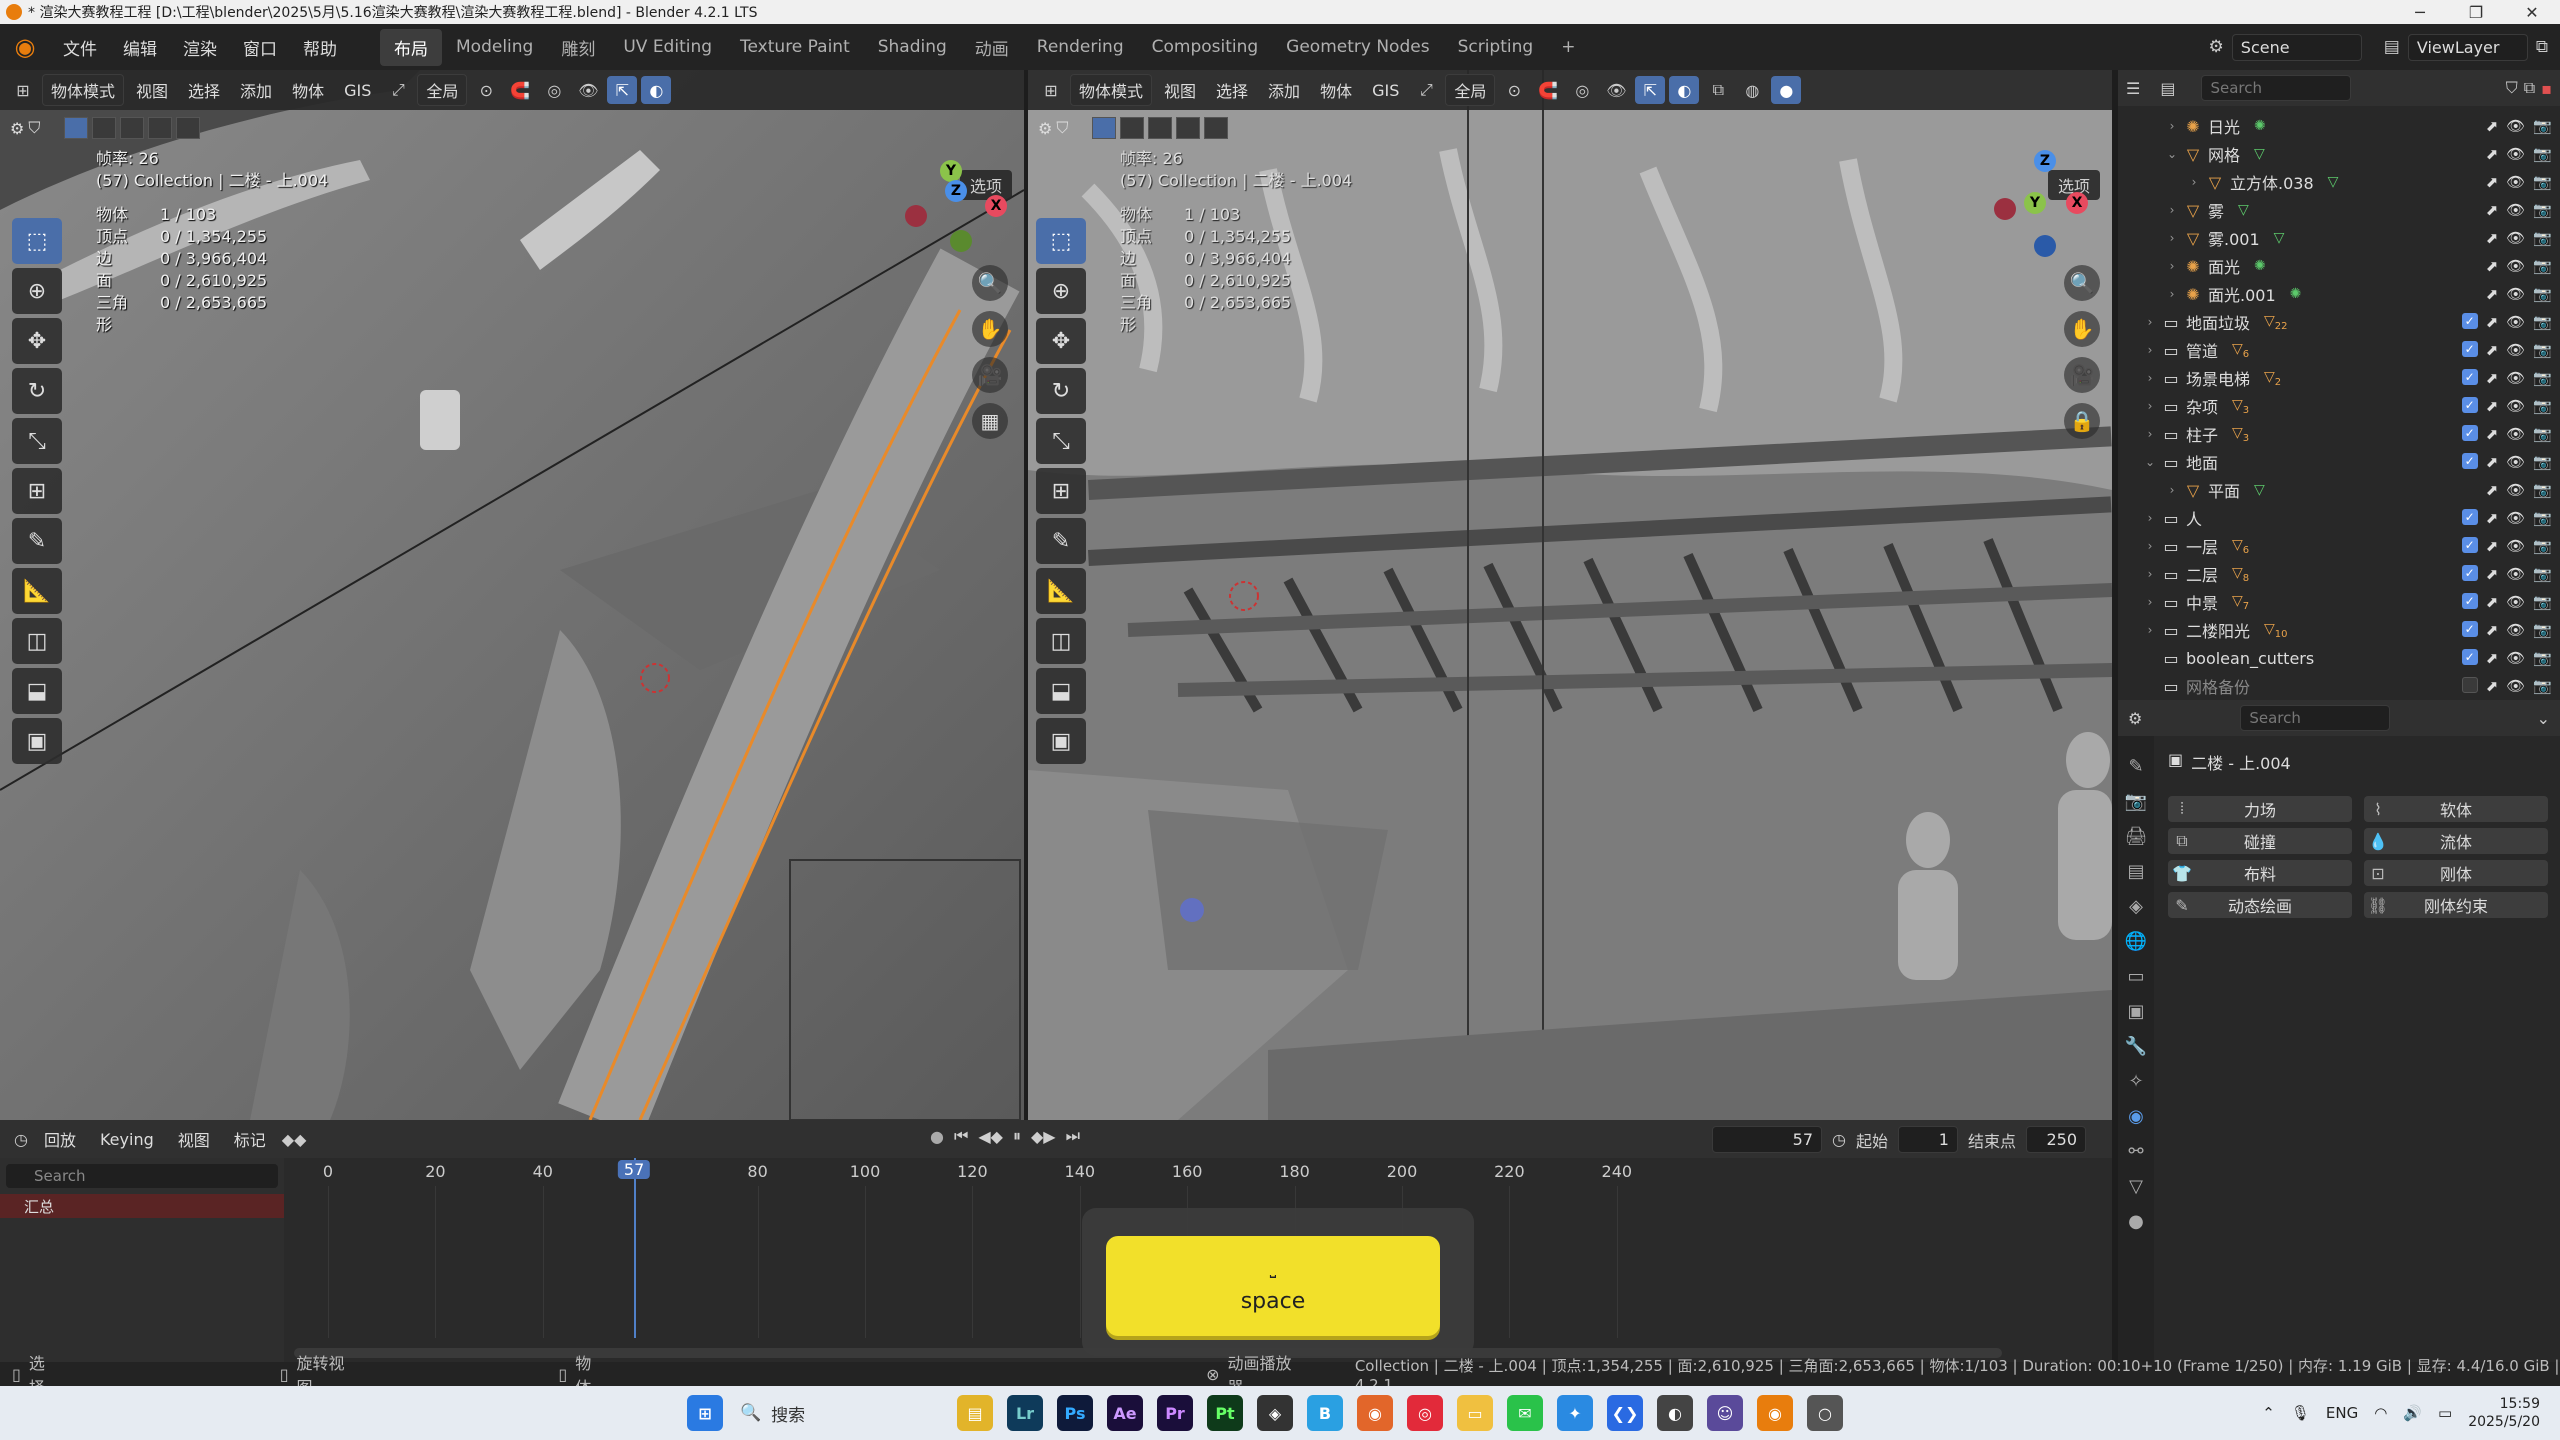 This screenshot has width=2560, height=1440. Describe the element at coordinates (1496, 47) in the screenshot. I see `tab-scripting: Scripting` at that location.